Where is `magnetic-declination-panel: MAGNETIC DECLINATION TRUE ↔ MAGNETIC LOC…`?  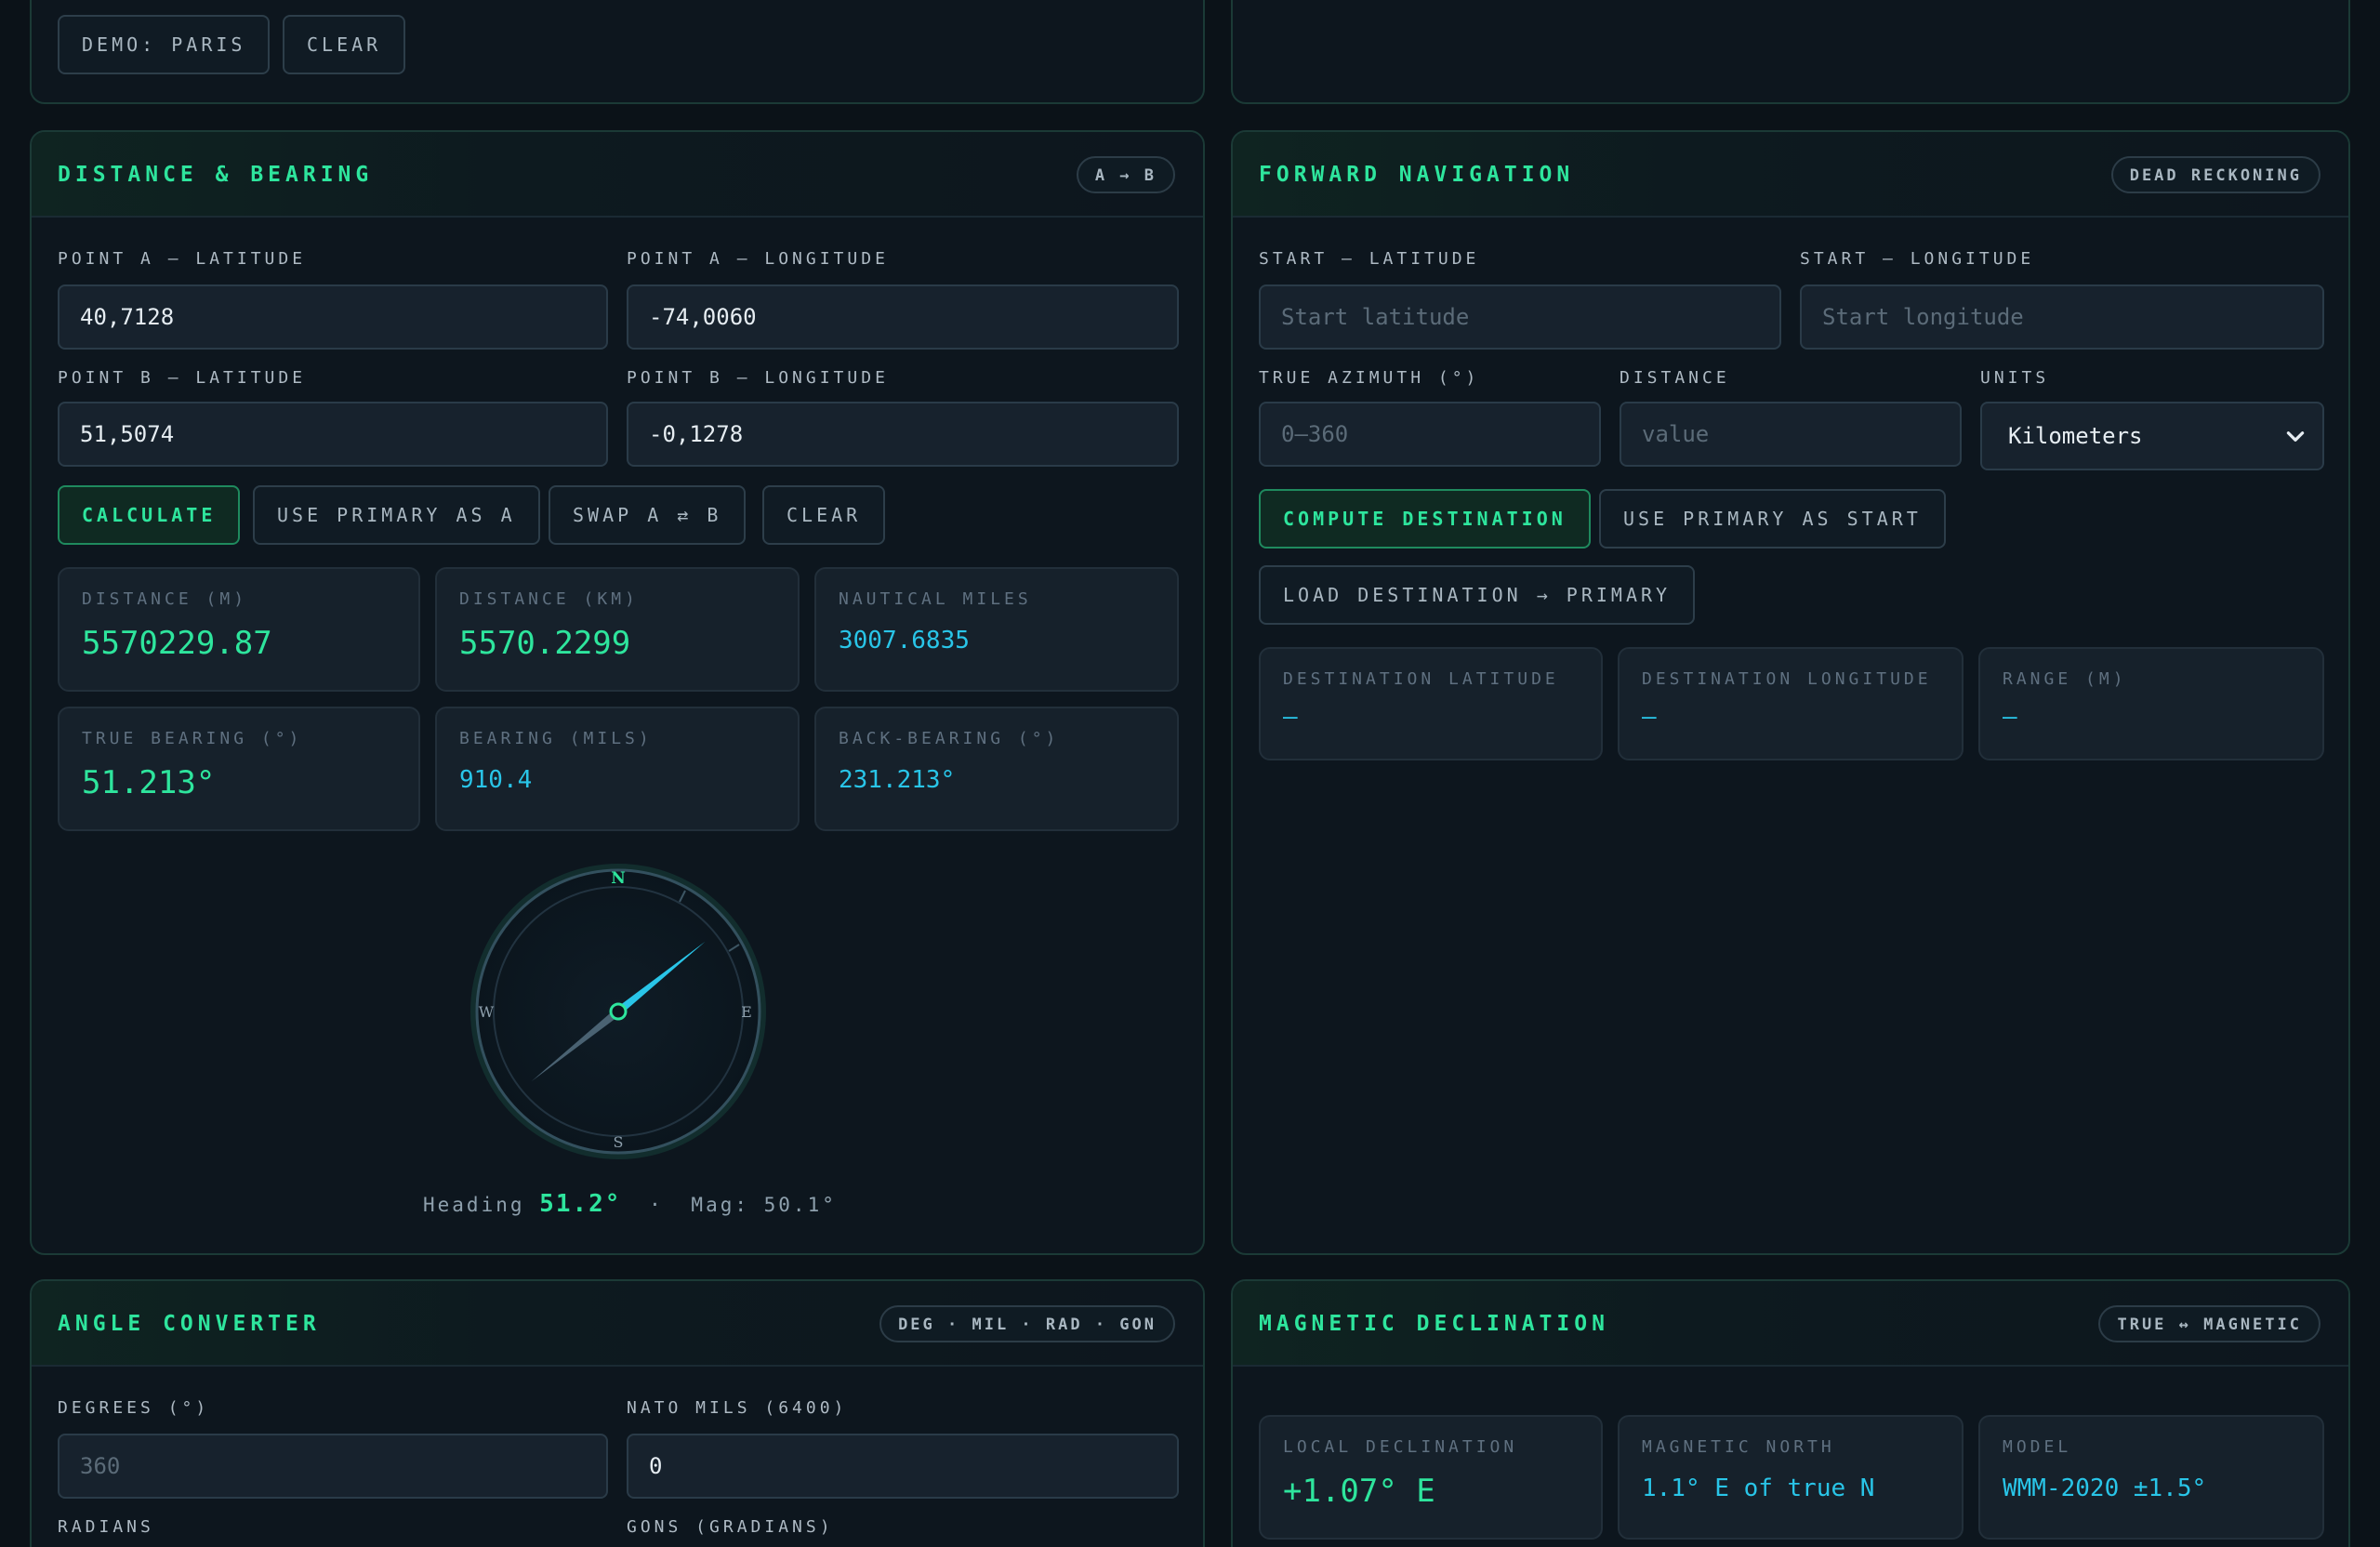
magnetic-declination-panel: MAGNETIC DECLINATION TRUE ↔ MAGNETIC LOC… is located at coordinates (1790, 1413).